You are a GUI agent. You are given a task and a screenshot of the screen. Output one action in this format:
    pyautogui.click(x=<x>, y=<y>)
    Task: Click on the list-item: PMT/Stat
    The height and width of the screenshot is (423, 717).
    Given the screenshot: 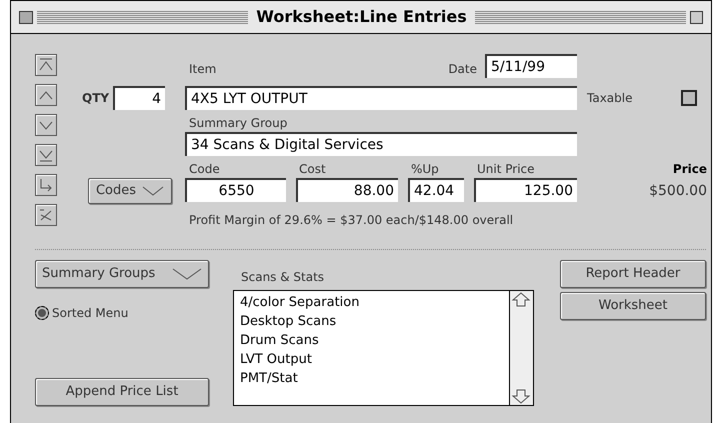 What is the action you would take?
    pyautogui.click(x=371, y=378)
    